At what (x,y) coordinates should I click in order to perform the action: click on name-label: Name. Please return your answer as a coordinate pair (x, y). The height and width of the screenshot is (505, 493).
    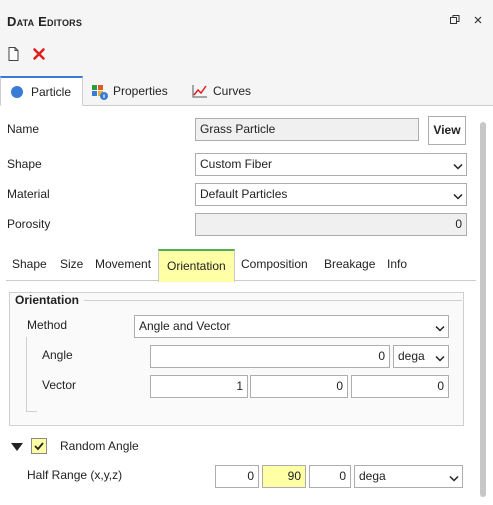
    Looking at the image, I should click on (23, 129).